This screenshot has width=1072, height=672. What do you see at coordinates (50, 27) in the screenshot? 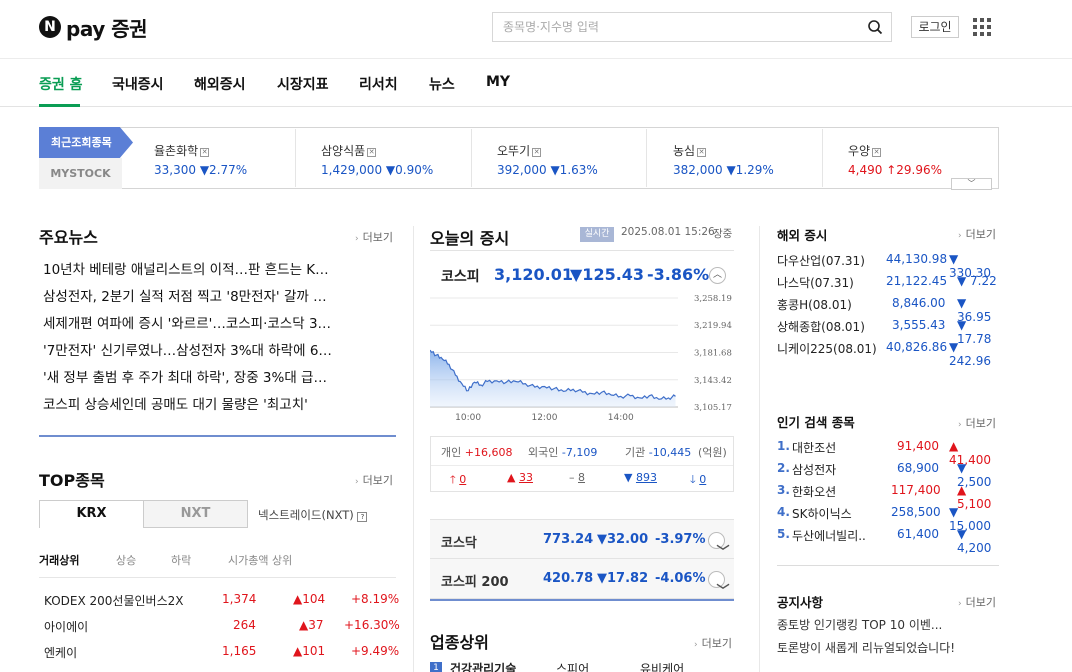
I see `naver-logo-mark: N` at bounding box center [50, 27].